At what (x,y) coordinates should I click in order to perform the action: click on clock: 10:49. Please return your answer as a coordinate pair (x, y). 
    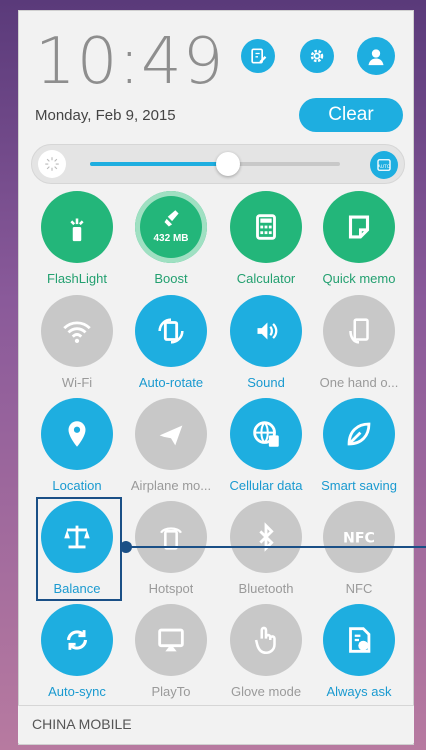
    Looking at the image, I should click on (130, 62).